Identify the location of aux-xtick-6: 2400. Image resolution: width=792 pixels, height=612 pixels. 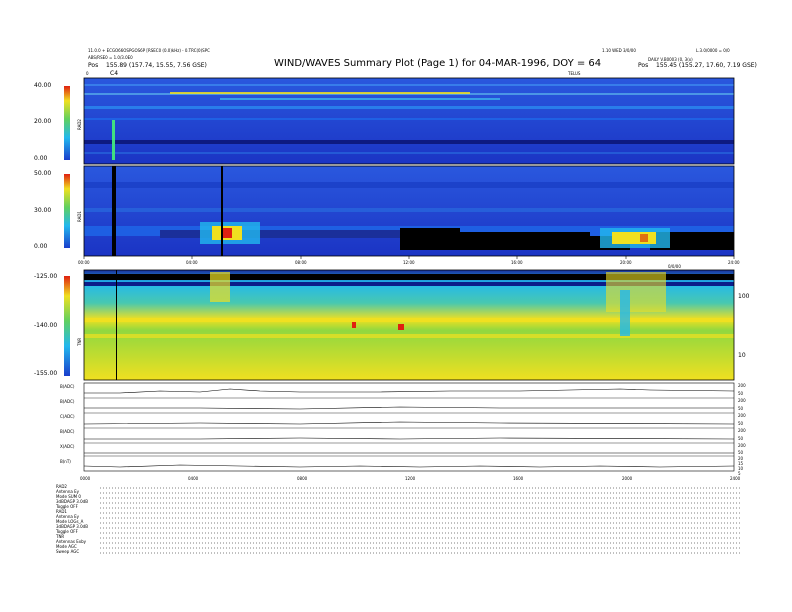
(735, 478).